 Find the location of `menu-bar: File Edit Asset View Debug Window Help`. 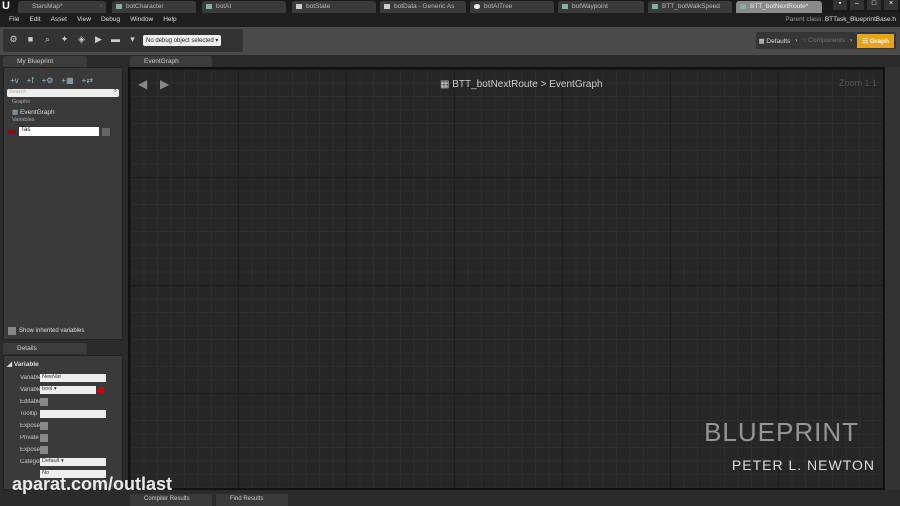

menu-bar: File Edit Asset View Debug Window Help is located at coordinates (450, 20).